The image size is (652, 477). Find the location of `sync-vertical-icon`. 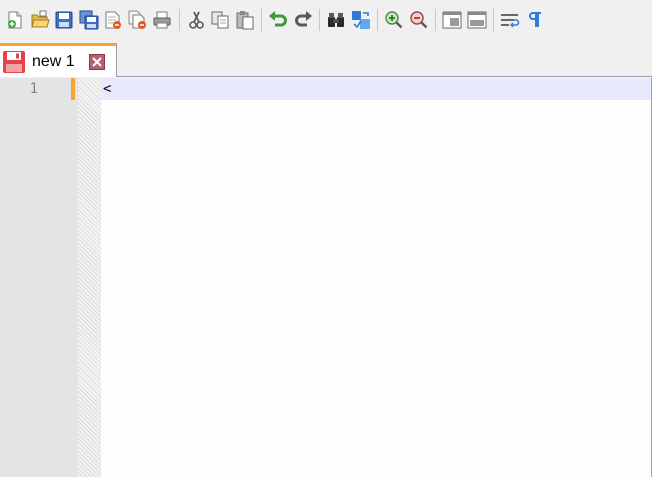

sync-vertical-icon is located at coordinates (452, 20).